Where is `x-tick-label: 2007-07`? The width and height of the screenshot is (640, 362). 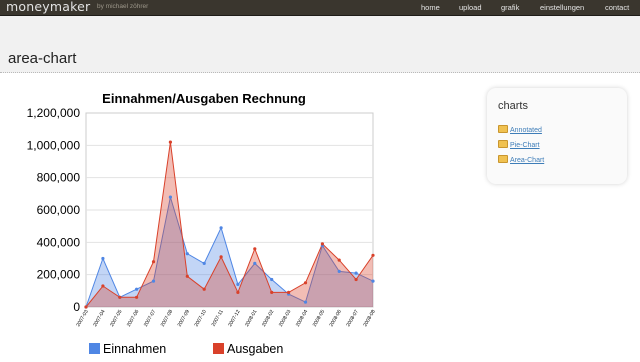 x-tick-label: 2007-07 is located at coordinates (150, 318).